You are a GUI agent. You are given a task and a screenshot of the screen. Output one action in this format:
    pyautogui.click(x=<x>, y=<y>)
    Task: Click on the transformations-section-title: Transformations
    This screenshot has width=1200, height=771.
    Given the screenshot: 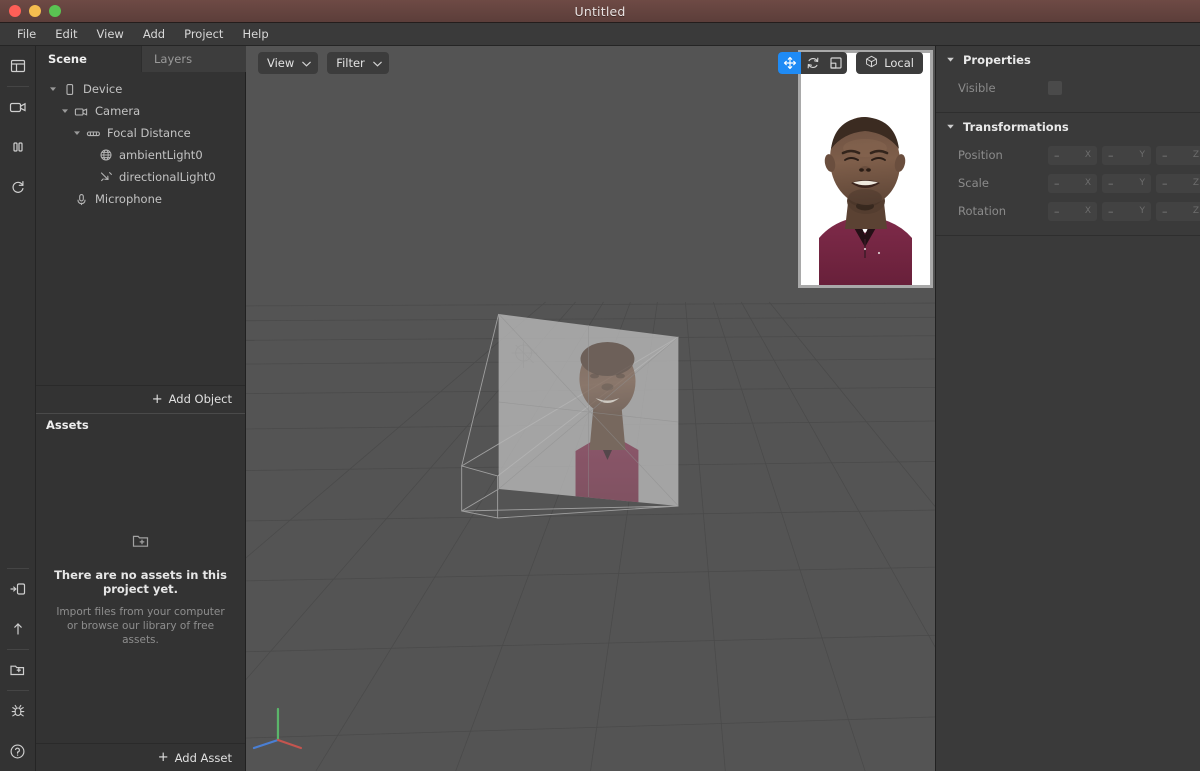 What is the action you would take?
    pyautogui.click(x=1016, y=127)
    